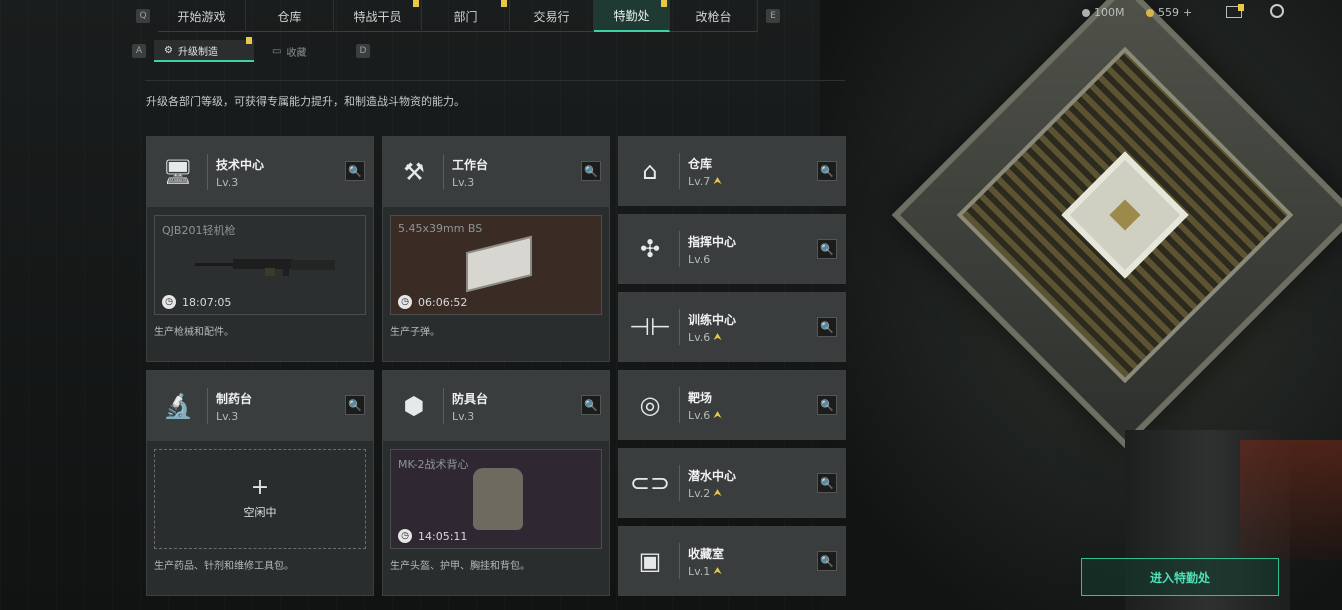 The image size is (1342, 610). I want to click on vest-image, so click(498, 499).